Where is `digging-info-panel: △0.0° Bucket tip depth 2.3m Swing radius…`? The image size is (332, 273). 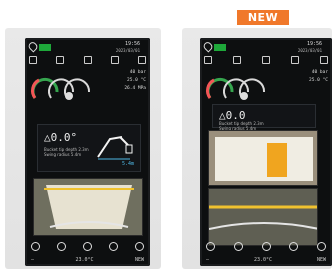
digging-info-panel: △0.0° Bucket tip depth 2.3m Swing radius… is located at coordinates (89, 148).